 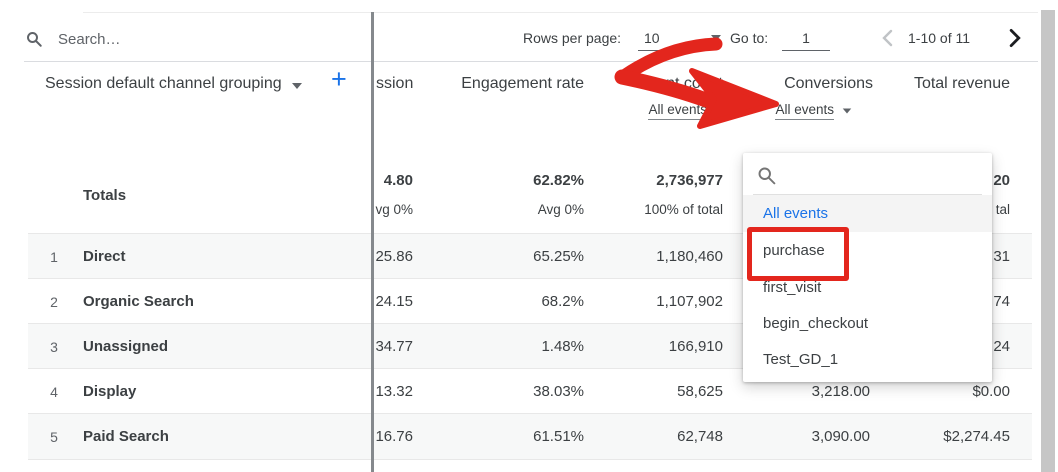 I want to click on next-page-button, so click(x=1015, y=38).